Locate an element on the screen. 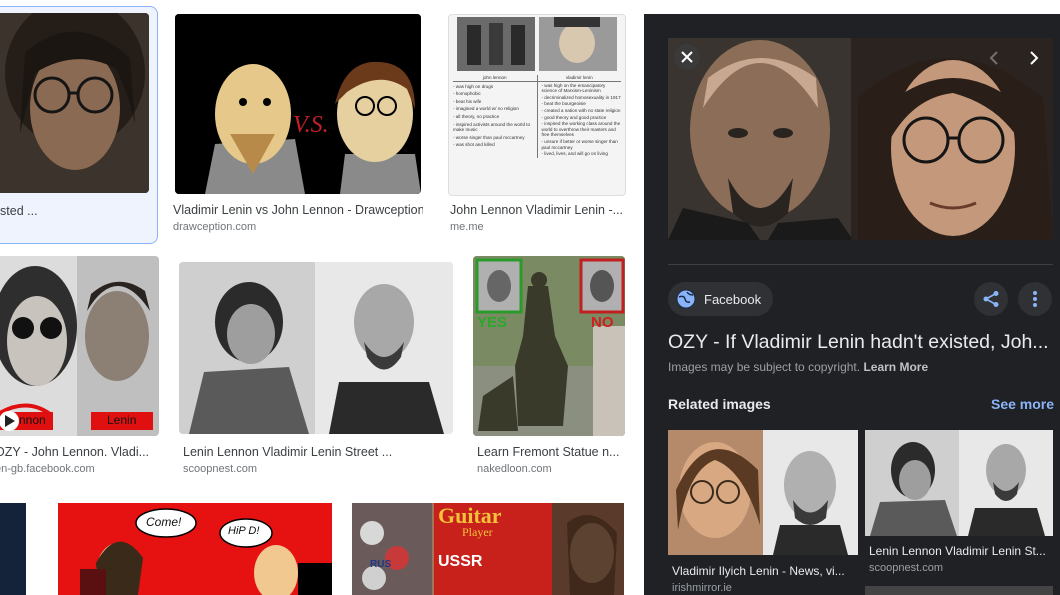  result-source: en-gb.facebook.com is located at coordinates (77, 469).